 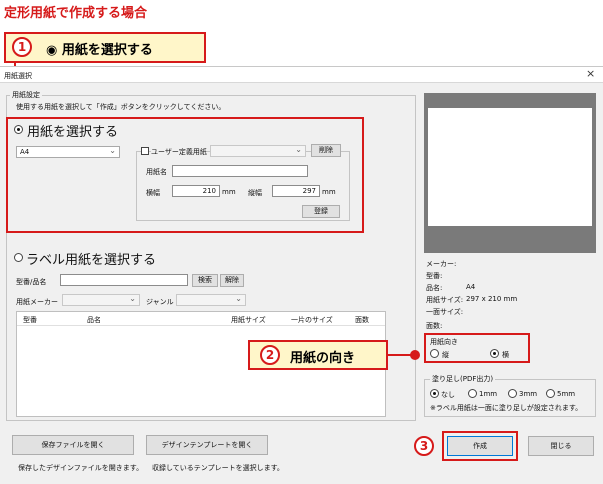 I want to click on width-unit: mm, so click(x=229, y=192).